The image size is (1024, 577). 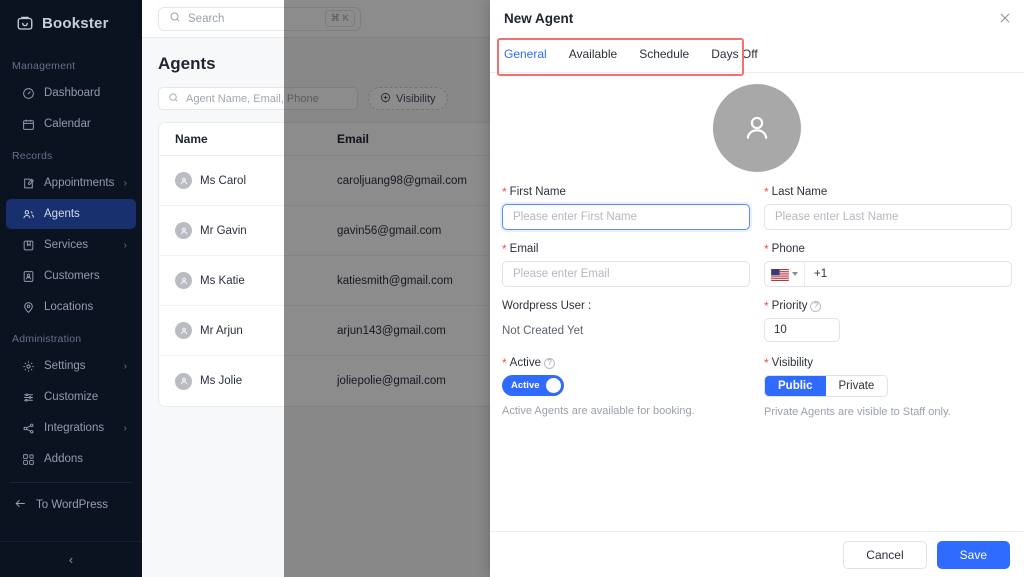 What do you see at coordinates (79, 183) in the screenshot?
I see `sidebar-item-label: Appointments` at bounding box center [79, 183].